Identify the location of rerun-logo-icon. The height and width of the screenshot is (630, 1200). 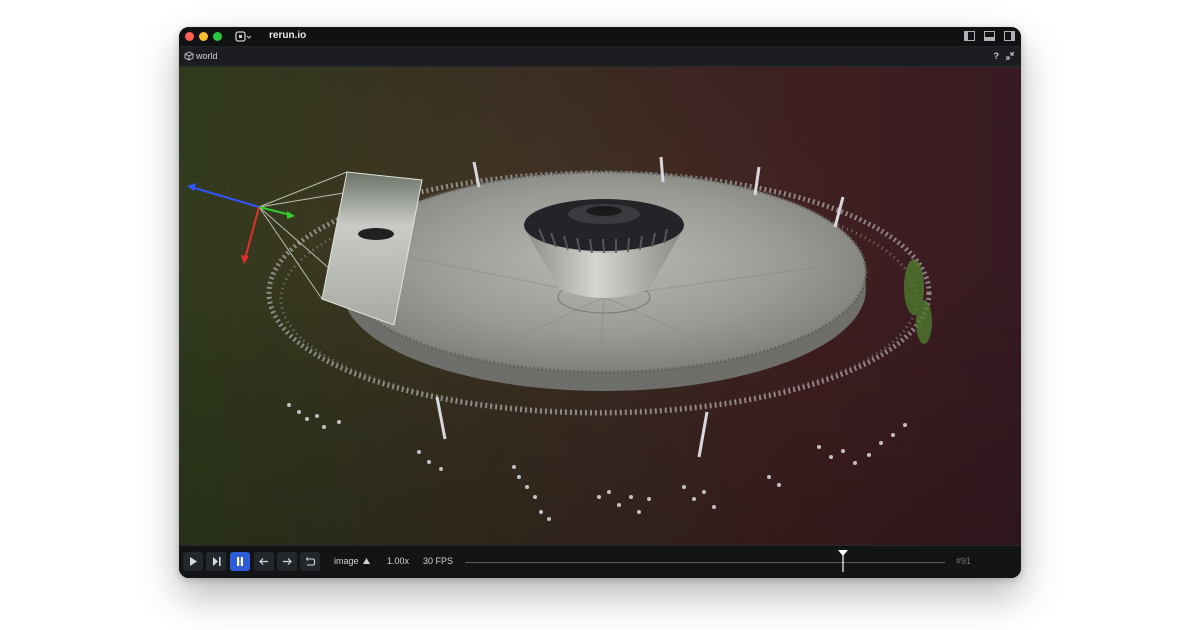
(243, 36).